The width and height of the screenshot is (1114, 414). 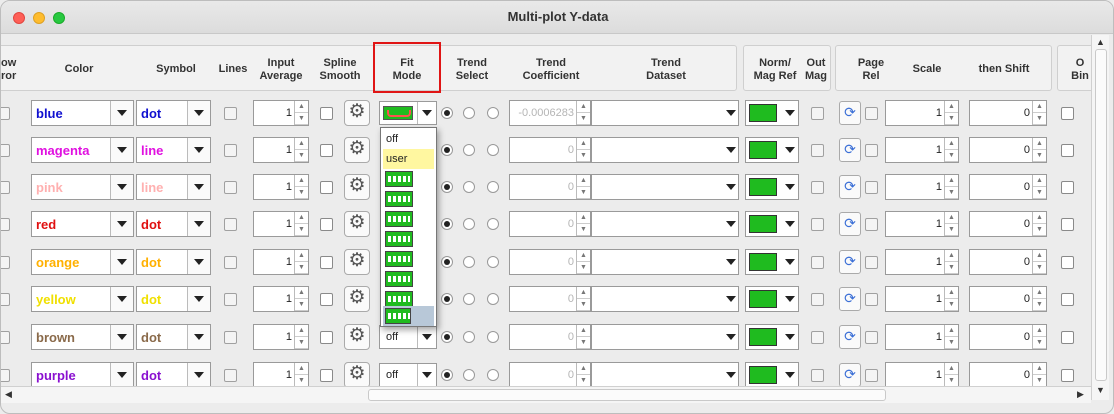 I want to click on vertical-scroll-thumb, so click(x=1101, y=215).